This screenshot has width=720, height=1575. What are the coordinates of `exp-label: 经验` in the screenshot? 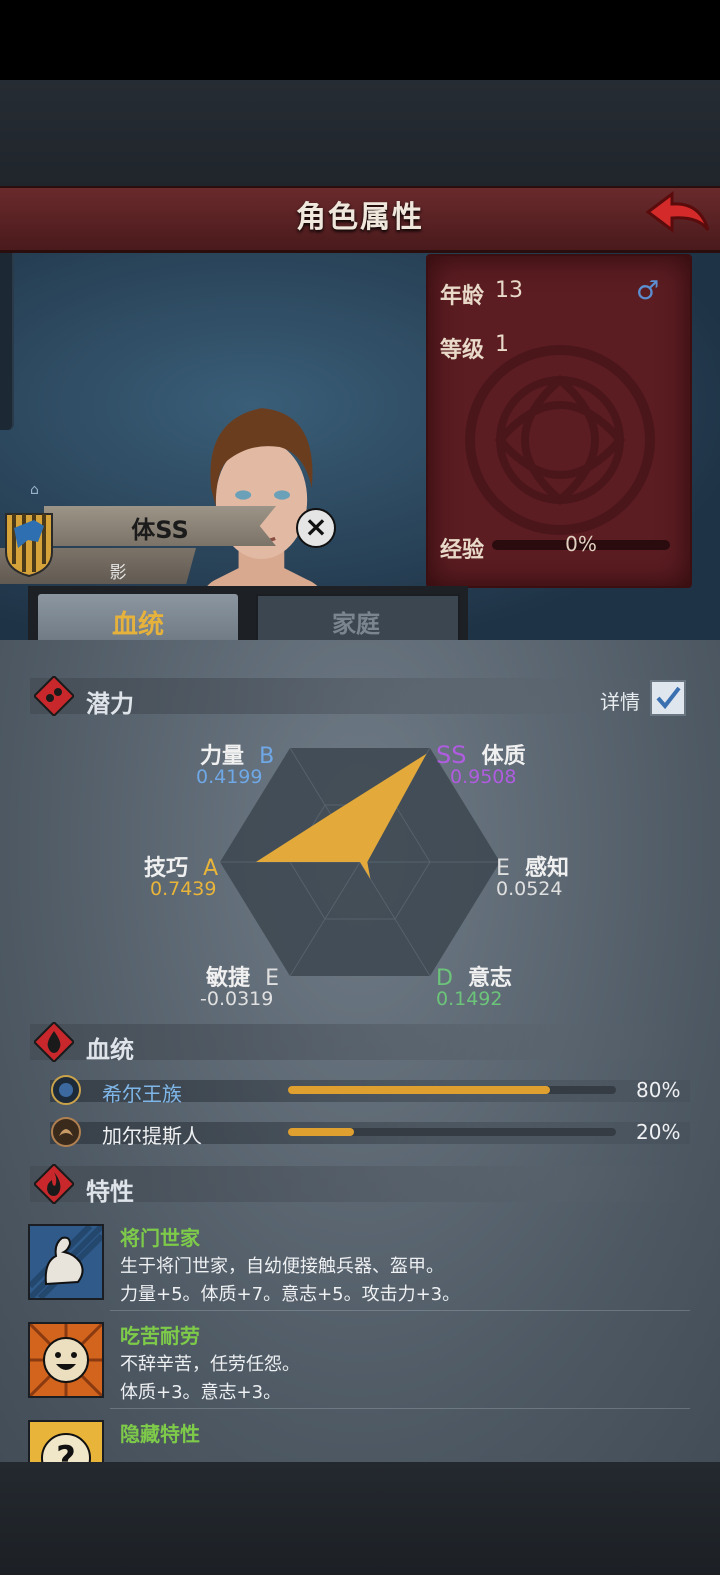 It's located at (462, 550).